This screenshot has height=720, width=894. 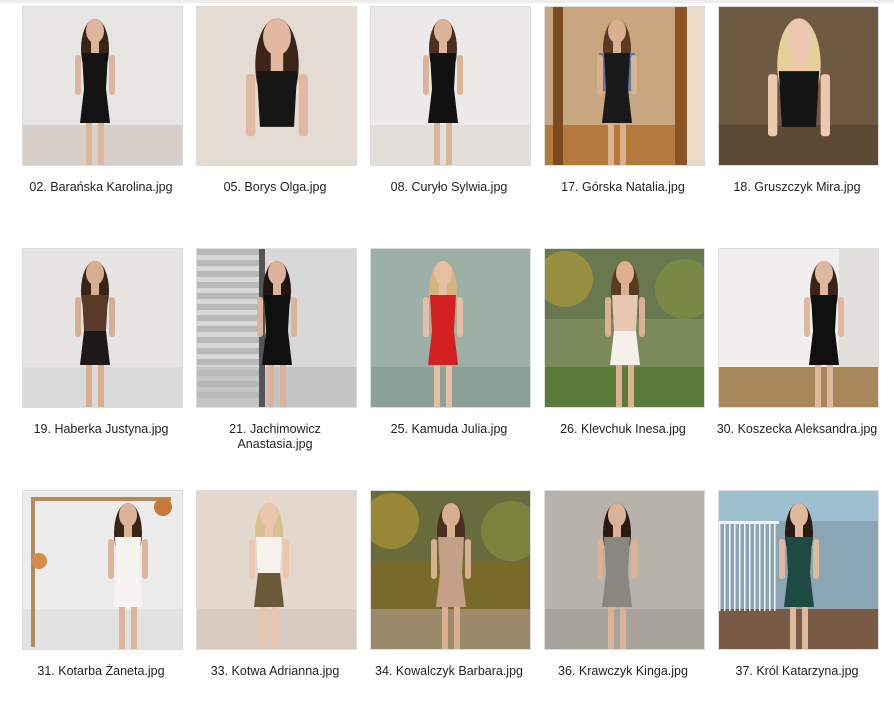 I want to click on file-tile: 17. Górska Natalia.jpg, so click(x=627, y=121).